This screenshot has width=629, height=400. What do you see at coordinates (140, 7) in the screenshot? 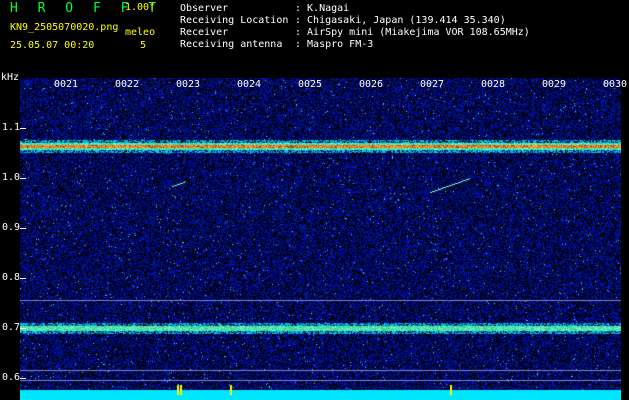
I see `version-label: 1.00f` at bounding box center [140, 7].